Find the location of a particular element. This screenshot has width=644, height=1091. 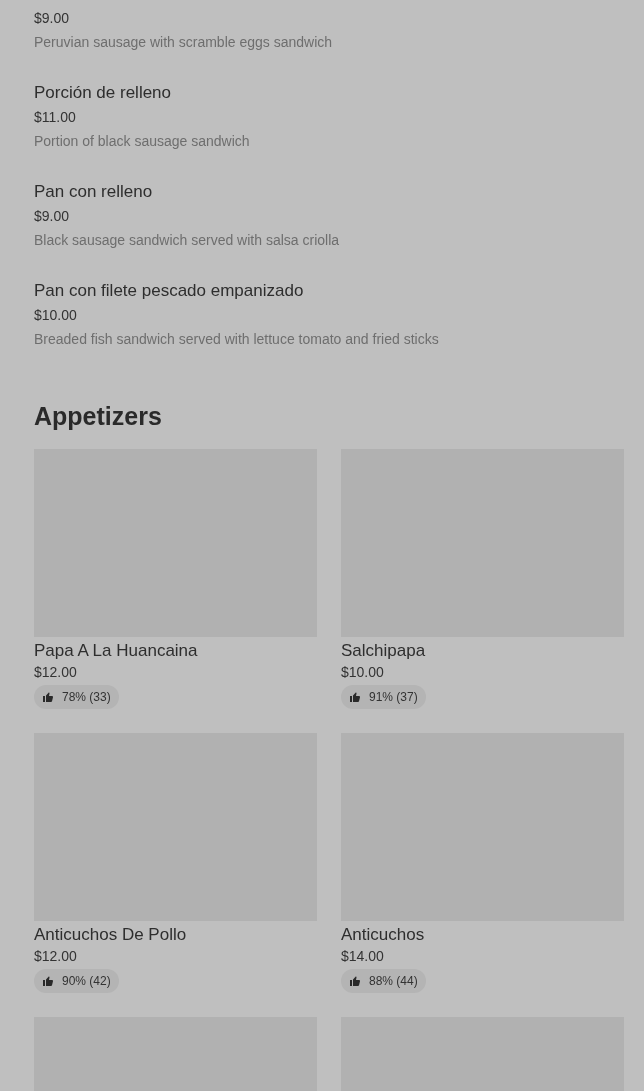

rating-text: 78% (33) is located at coordinates (86, 697).